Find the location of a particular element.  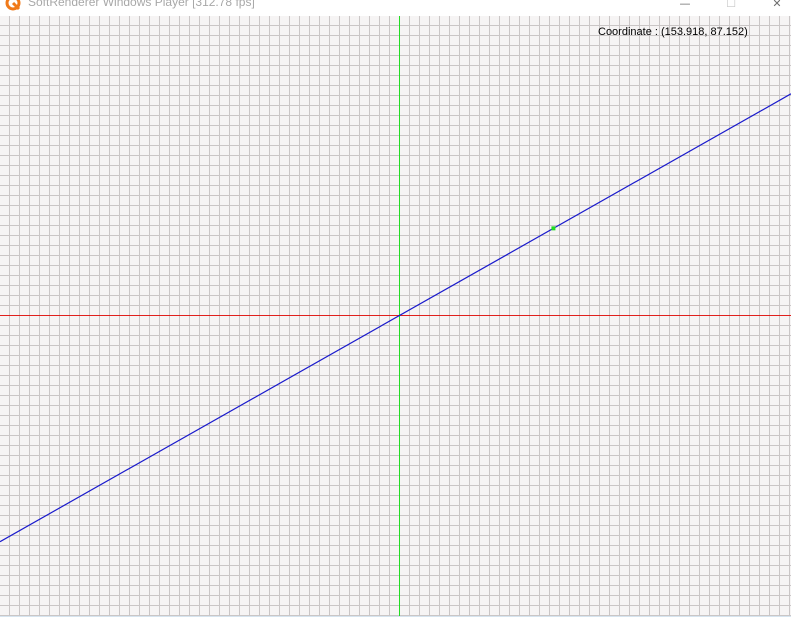

minimize-icon: — is located at coordinates (685, 5).